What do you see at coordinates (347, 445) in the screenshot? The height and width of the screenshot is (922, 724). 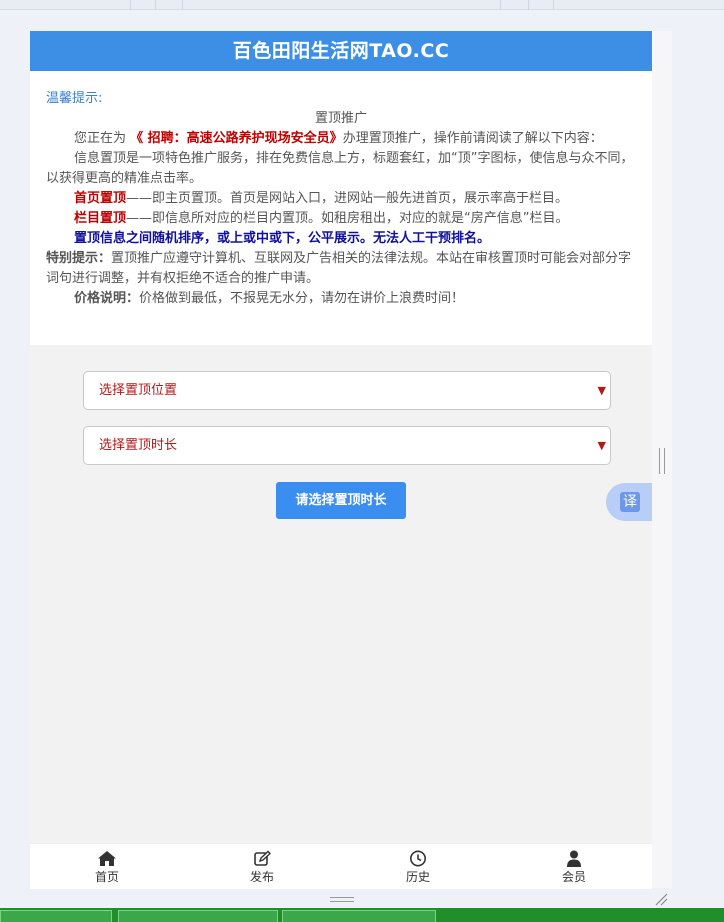 I see `top-duration-select: 选择置顶时长 ▼` at bounding box center [347, 445].